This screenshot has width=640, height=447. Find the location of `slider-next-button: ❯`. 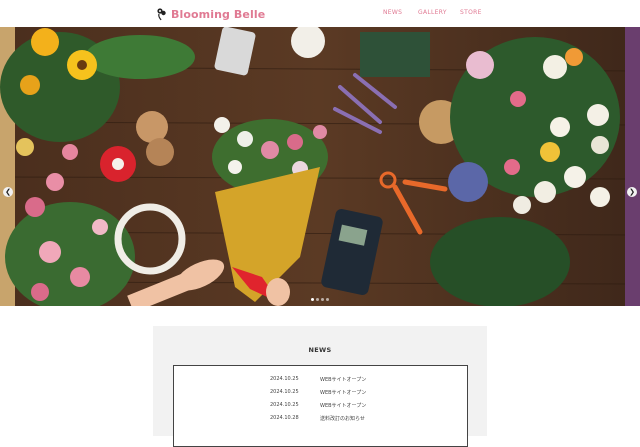

slider-next-button: ❯ is located at coordinates (632, 192).